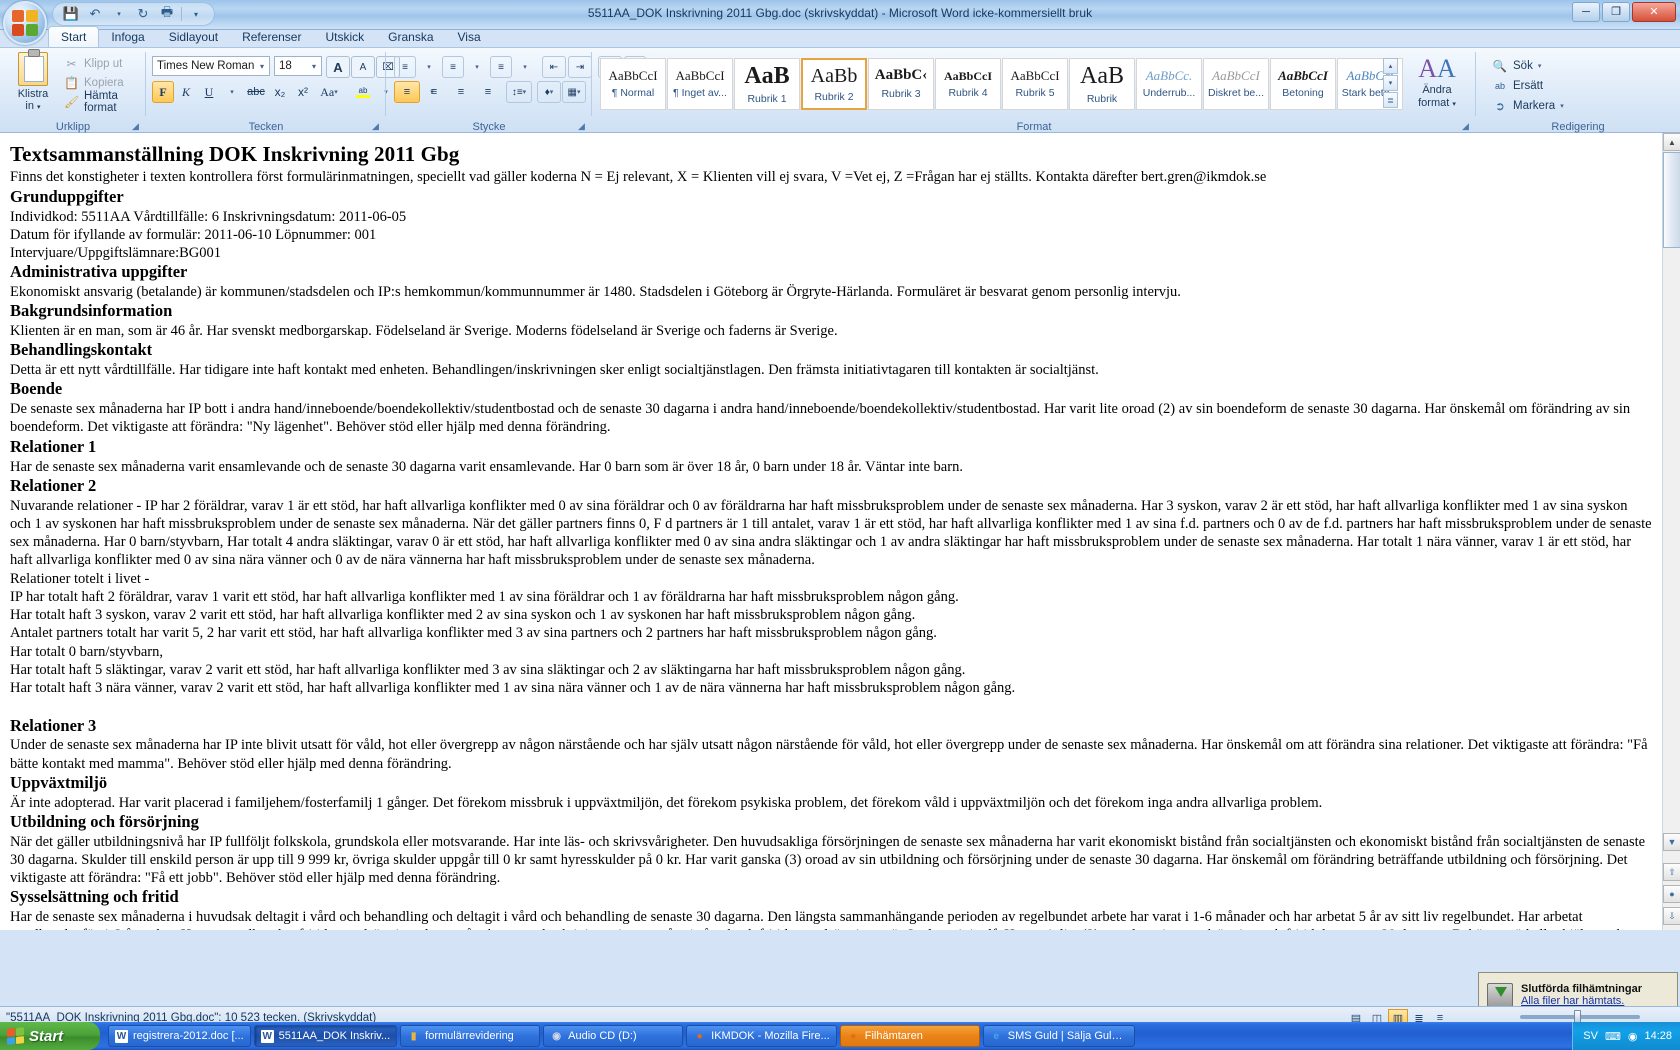 The width and height of the screenshot is (1680, 1050). What do you see at coordinates (127, 37) in the screenshot?
I see `tab-infoga: Infoga` at bounding box center [127, 37].